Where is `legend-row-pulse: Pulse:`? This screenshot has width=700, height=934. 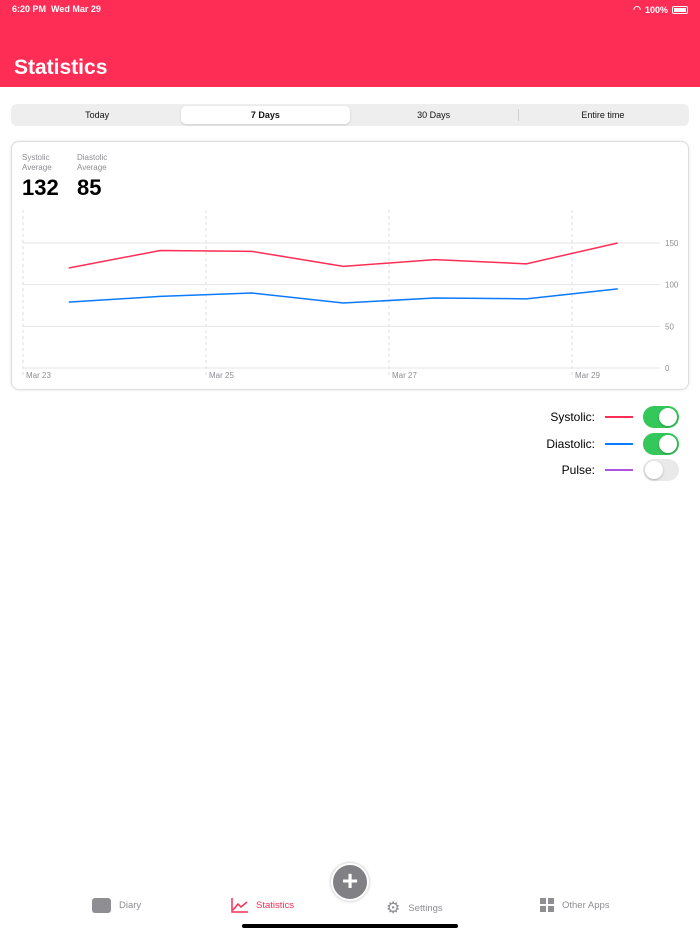
legend-row-pulse: Pulse: is located at coordinates (579, 470).